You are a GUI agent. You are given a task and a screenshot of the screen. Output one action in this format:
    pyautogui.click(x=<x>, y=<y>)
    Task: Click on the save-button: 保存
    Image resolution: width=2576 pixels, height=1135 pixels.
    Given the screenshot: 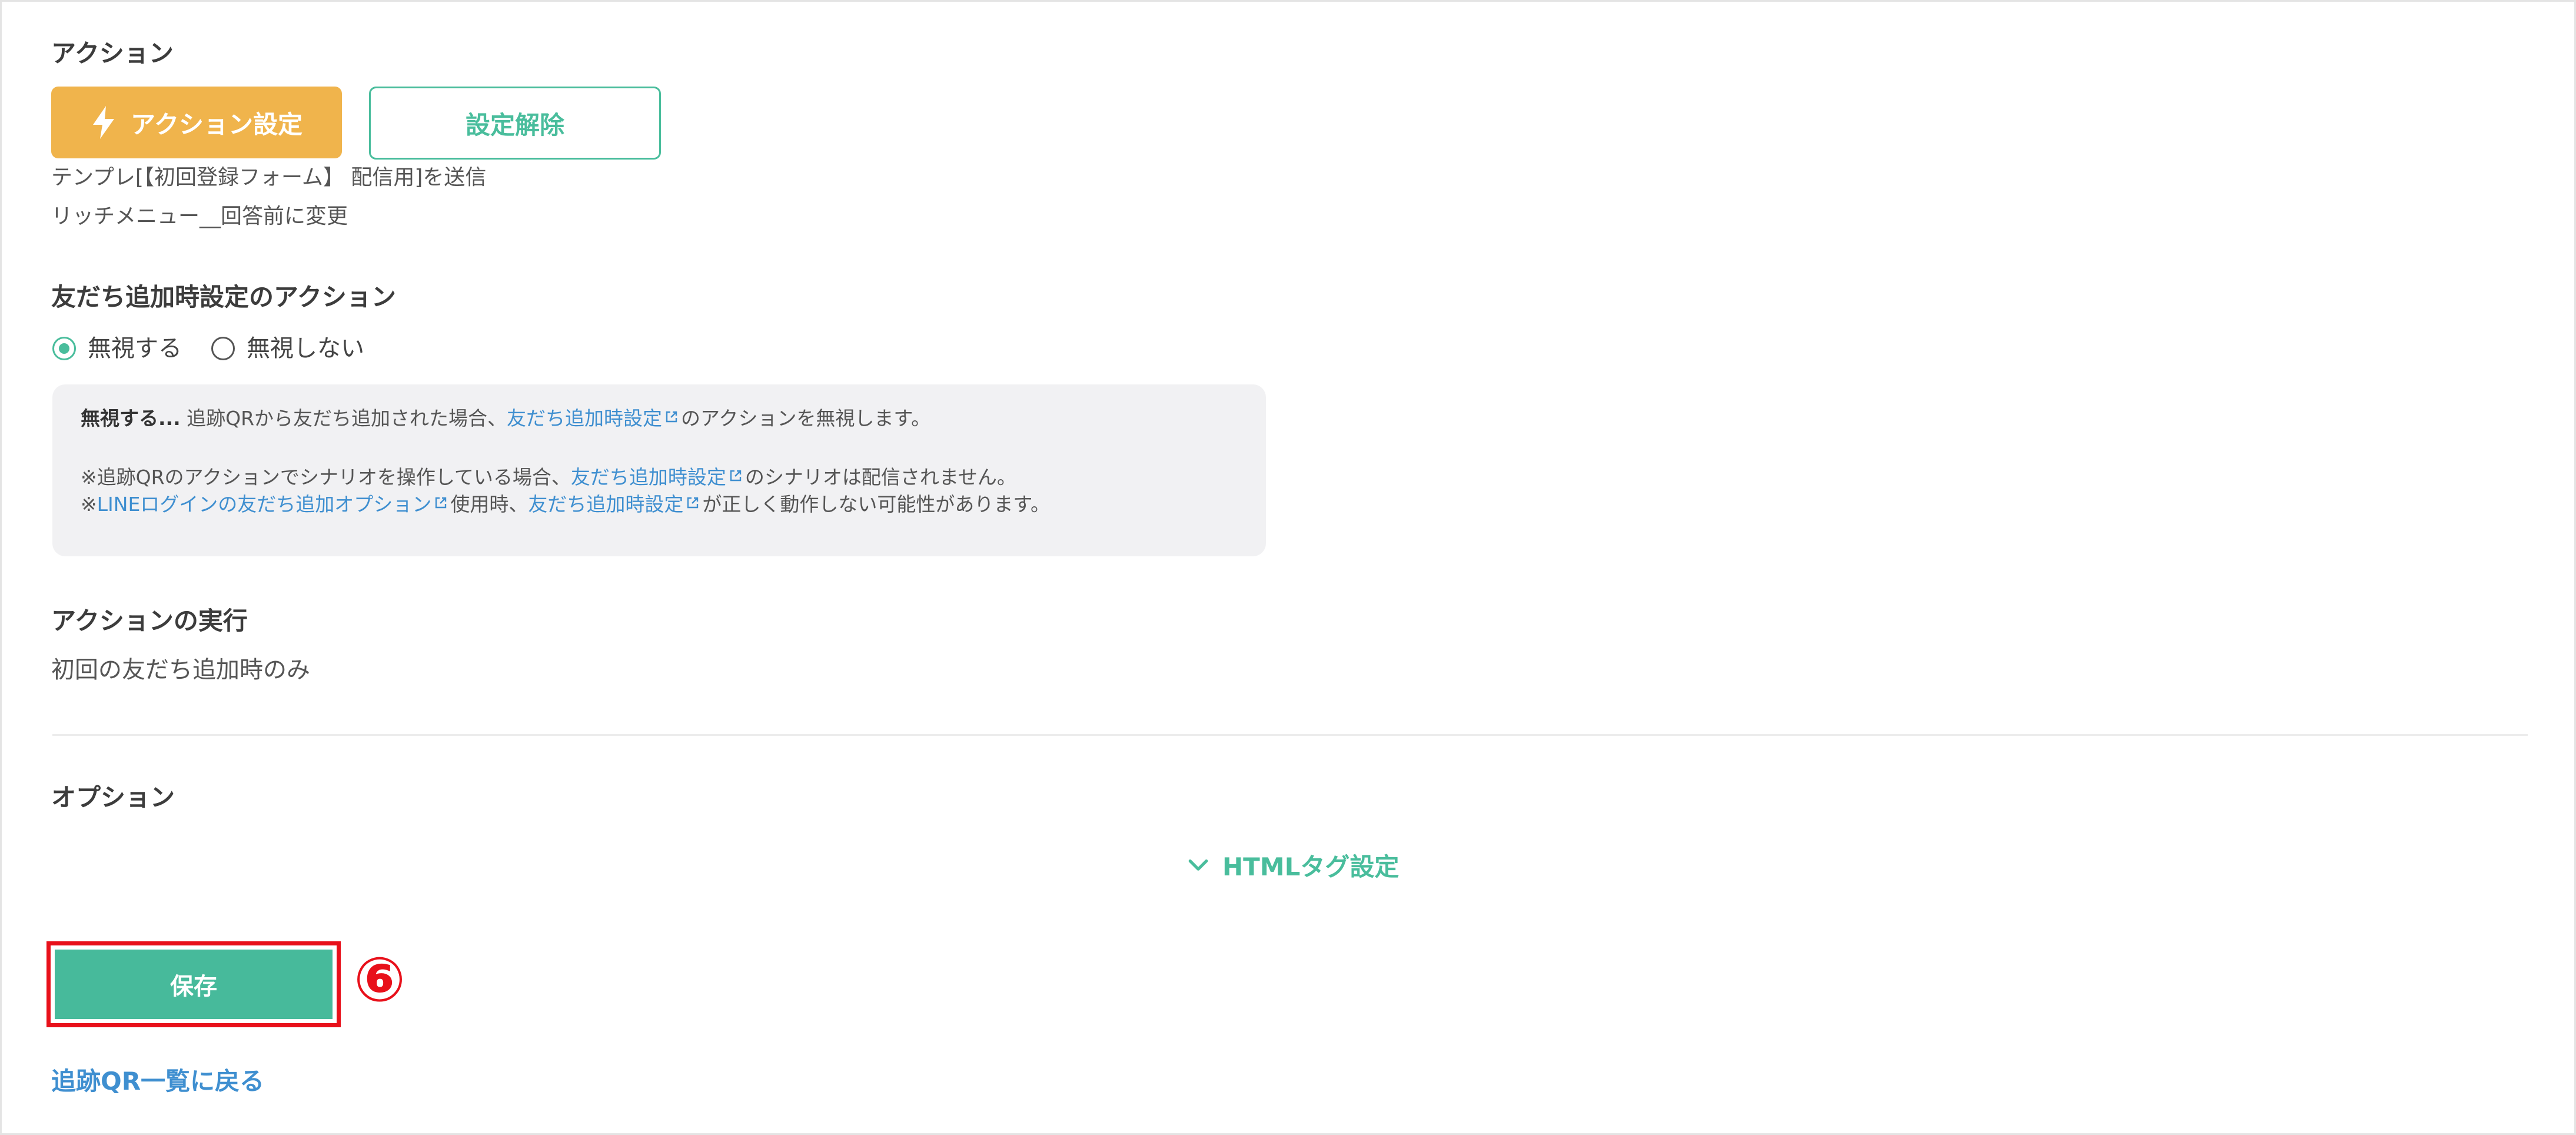 What is the action you would take?
    pyautogui.click(x=194, y=984)
    